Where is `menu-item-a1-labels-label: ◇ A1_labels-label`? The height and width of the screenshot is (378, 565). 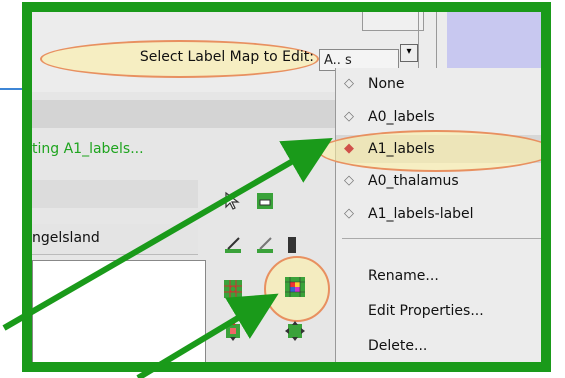 menu-item-a1-labels-label: ◇ A1_labels-label is located at coordinates (438, 214).